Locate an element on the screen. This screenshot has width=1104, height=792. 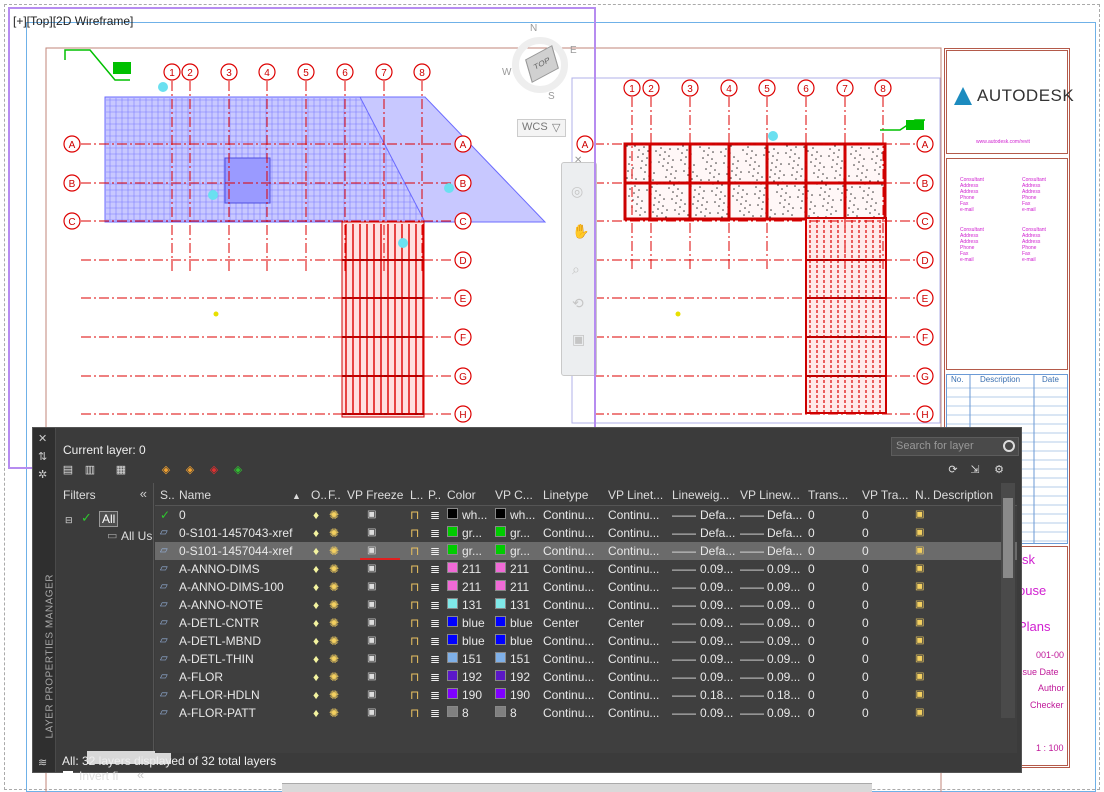
layer-vp-color: 131 is located at coordinates (520, 605).